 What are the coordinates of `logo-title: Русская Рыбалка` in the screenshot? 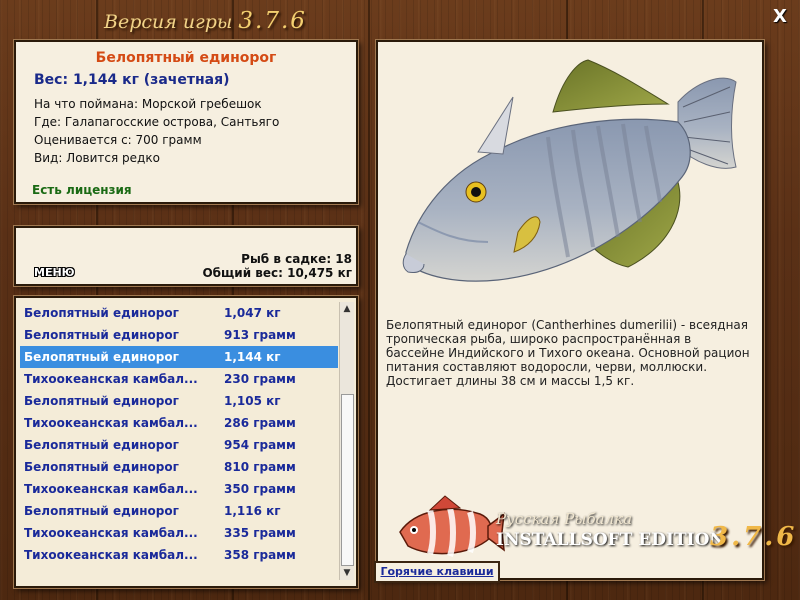 It's located at (564, 519).